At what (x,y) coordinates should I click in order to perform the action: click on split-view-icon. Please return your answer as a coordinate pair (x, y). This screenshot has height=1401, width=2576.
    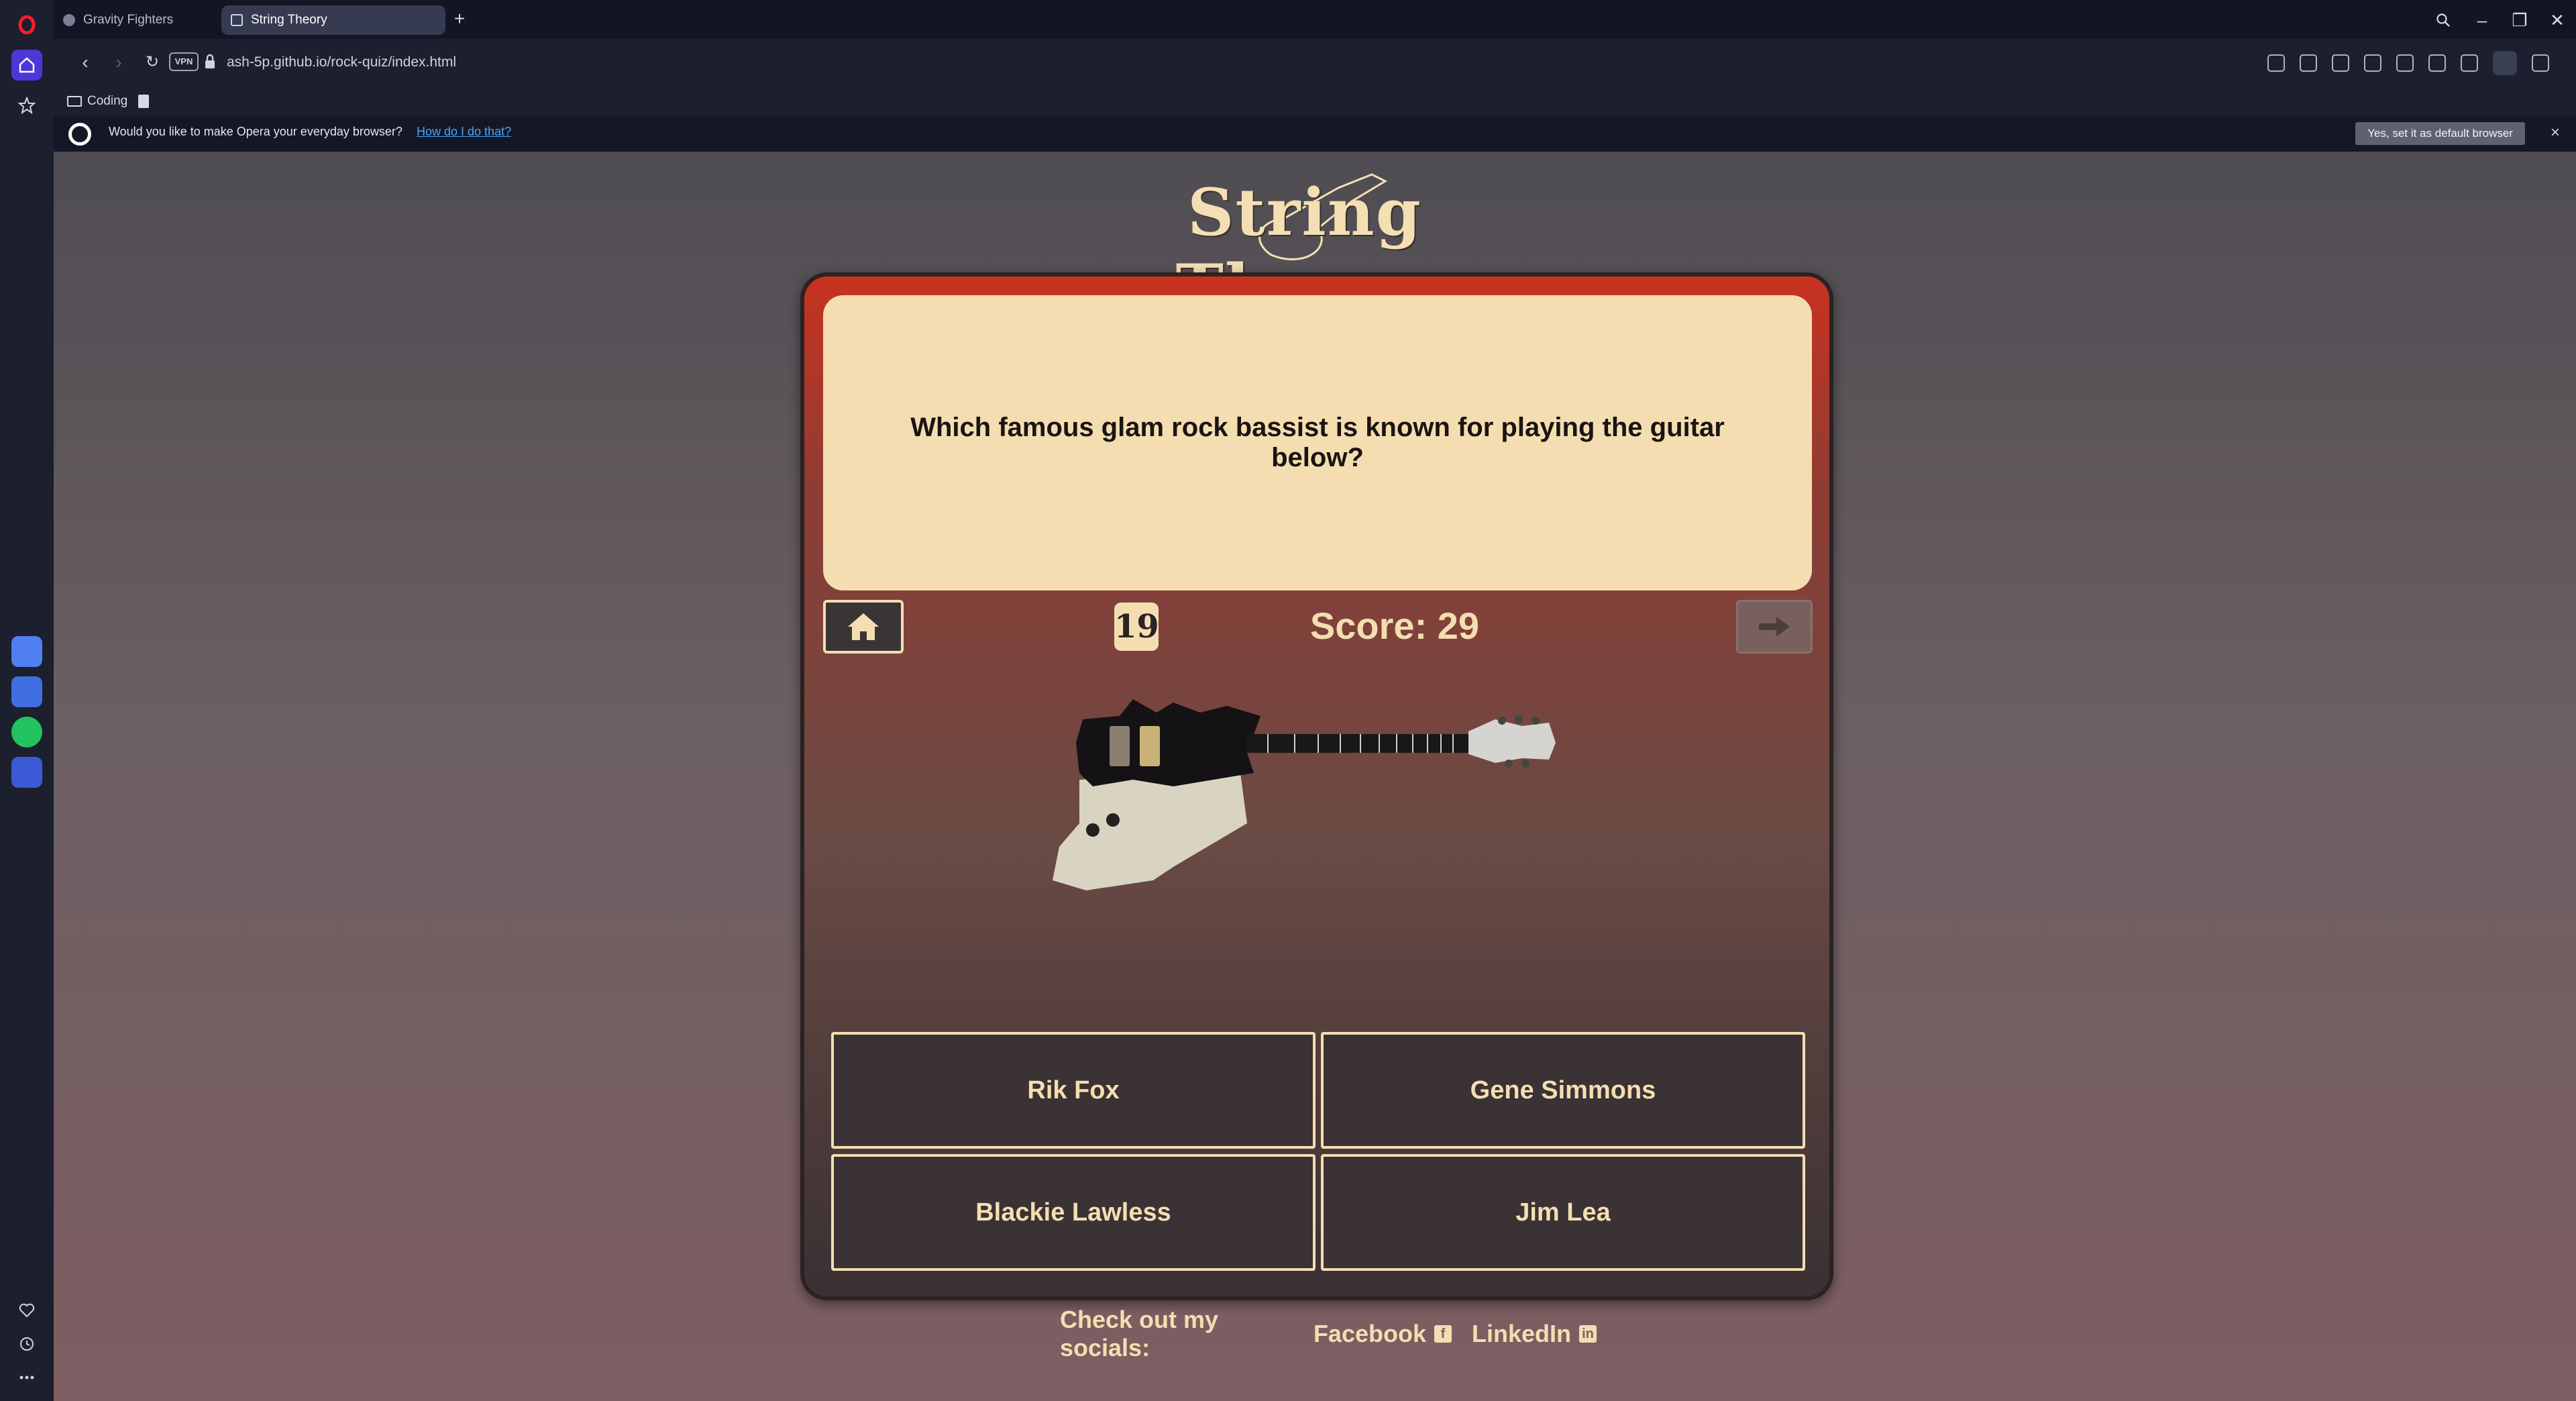
    Looking at the image, I should click on (2437, 63).